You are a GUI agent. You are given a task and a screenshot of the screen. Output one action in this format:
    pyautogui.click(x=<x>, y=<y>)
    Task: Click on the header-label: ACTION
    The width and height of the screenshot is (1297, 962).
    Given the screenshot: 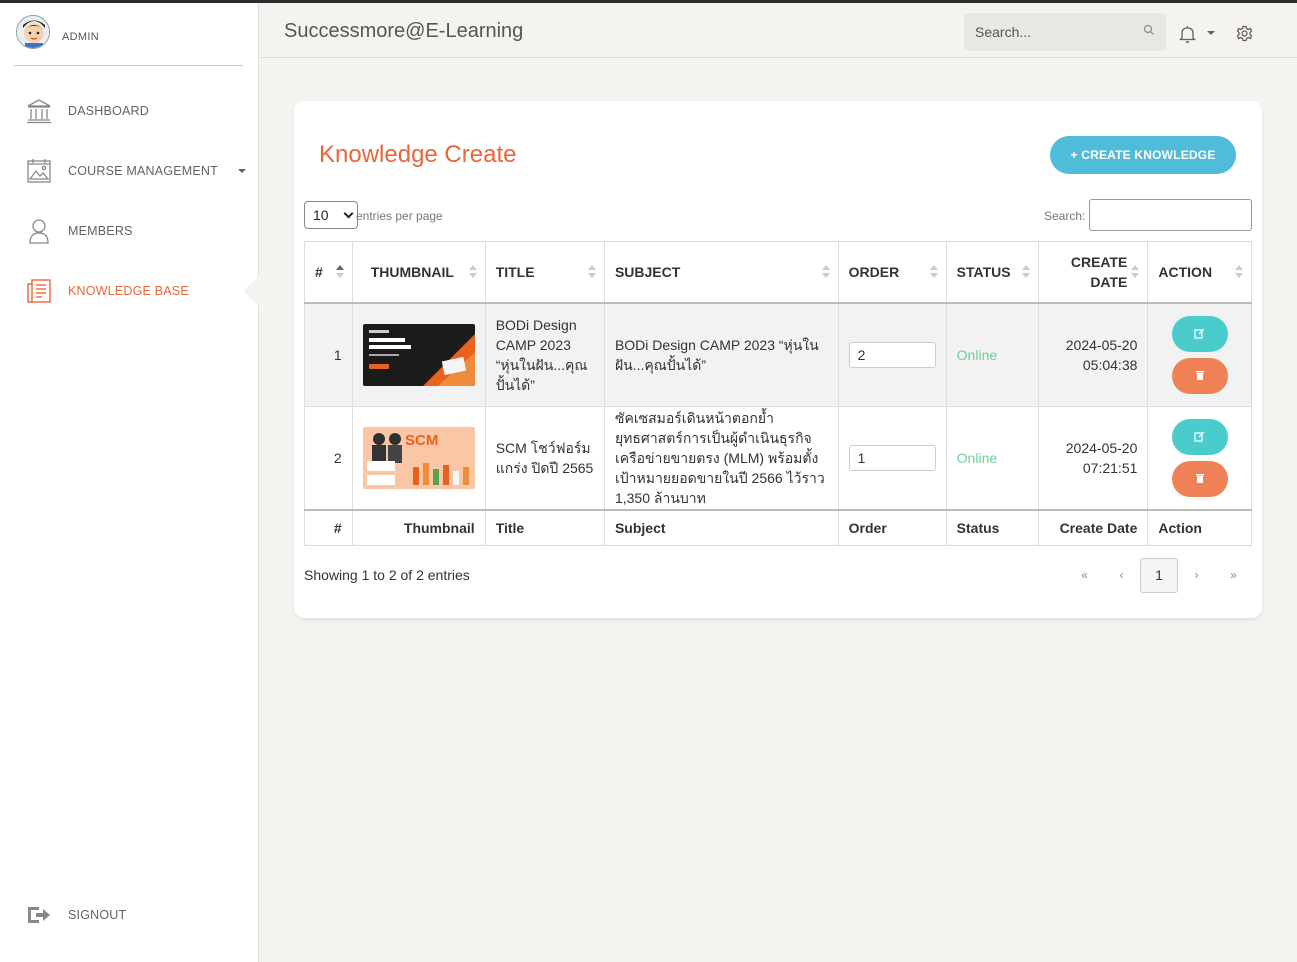 What is the action you would take?
    pyautogui.click(x=1185, y=271)
    